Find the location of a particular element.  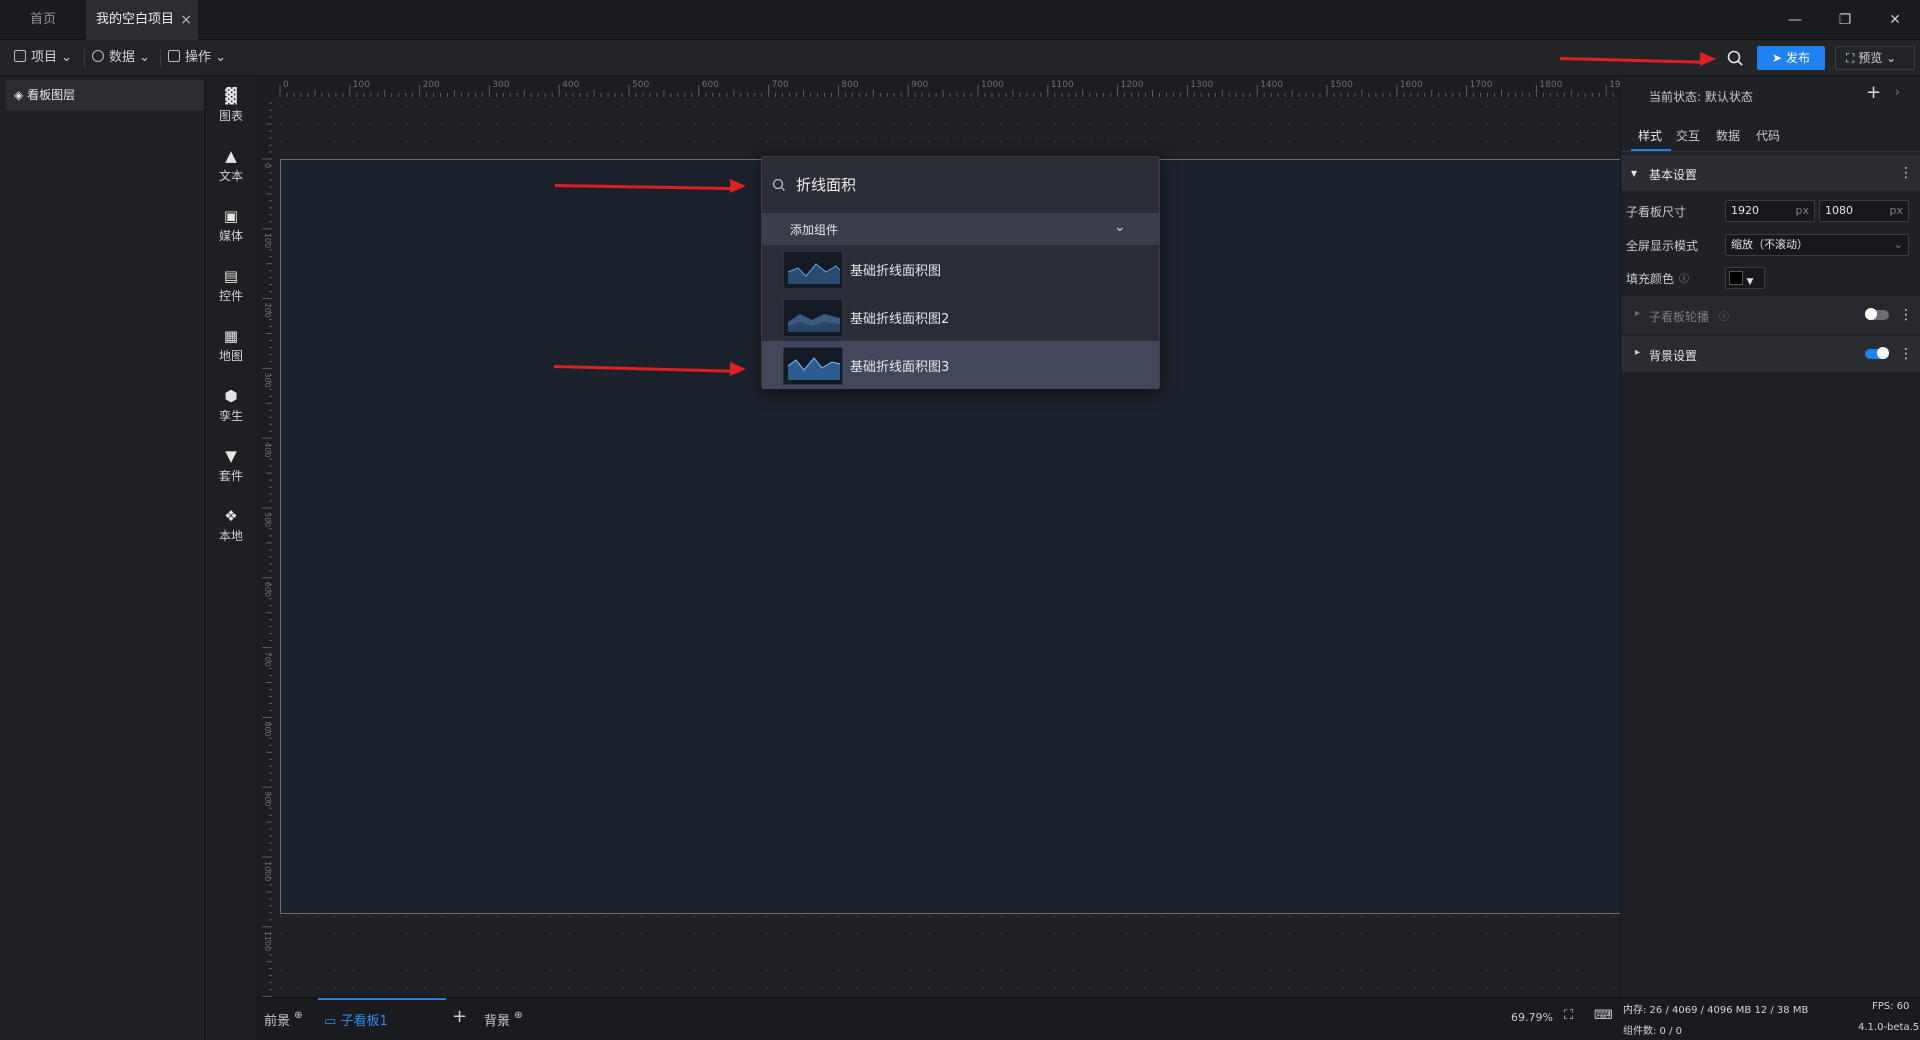

menu-operate-label: 操作 is located at coordinates (198, 57).